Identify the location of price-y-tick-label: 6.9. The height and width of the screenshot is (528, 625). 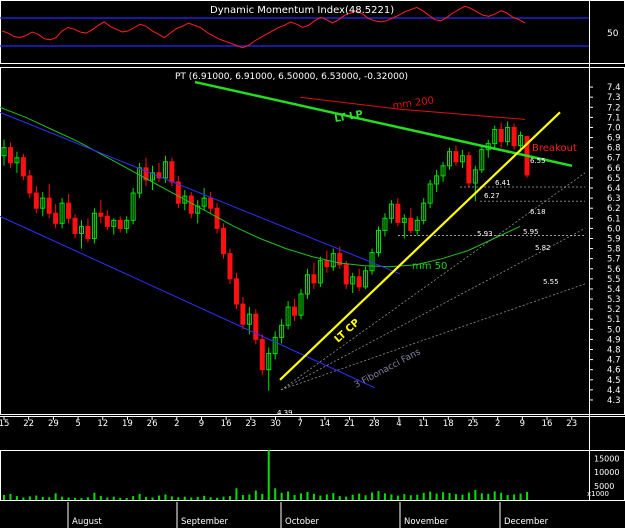
(614, 139).